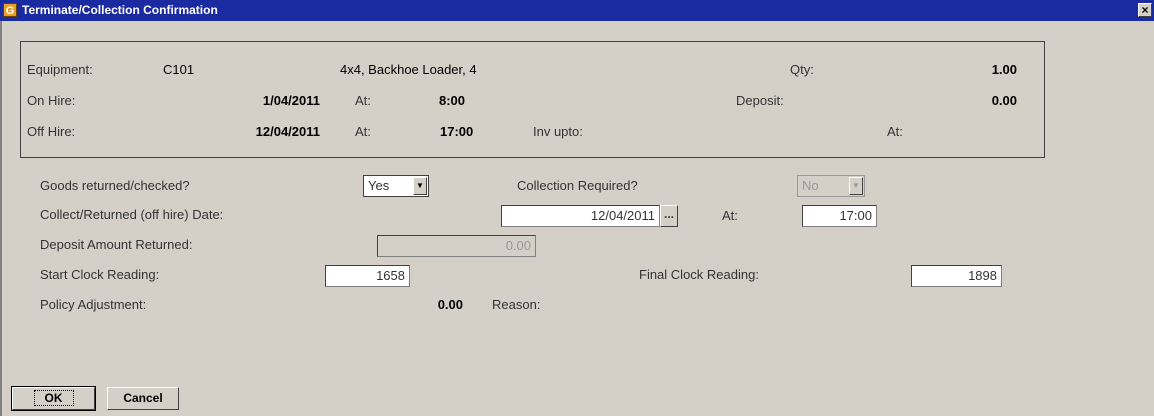  What do you see at coordinates (363, 131) in the screenshot?
I see `off-hire-at-label: At:` at bounding box center [363, 131].